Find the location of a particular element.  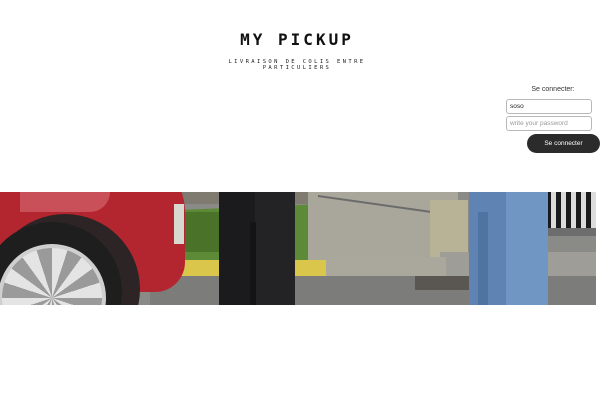

photo-person-leg-right is located at coordinates (275, 248).